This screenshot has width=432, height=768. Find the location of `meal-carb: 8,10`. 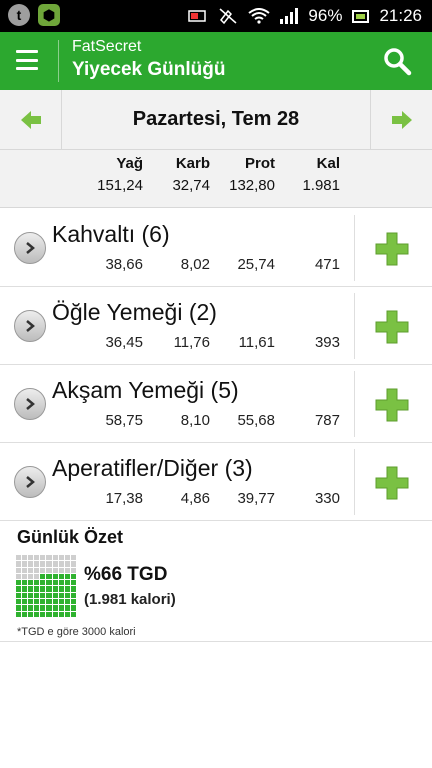

meal-carb: 8,10 is located at coordinates (195, 420).